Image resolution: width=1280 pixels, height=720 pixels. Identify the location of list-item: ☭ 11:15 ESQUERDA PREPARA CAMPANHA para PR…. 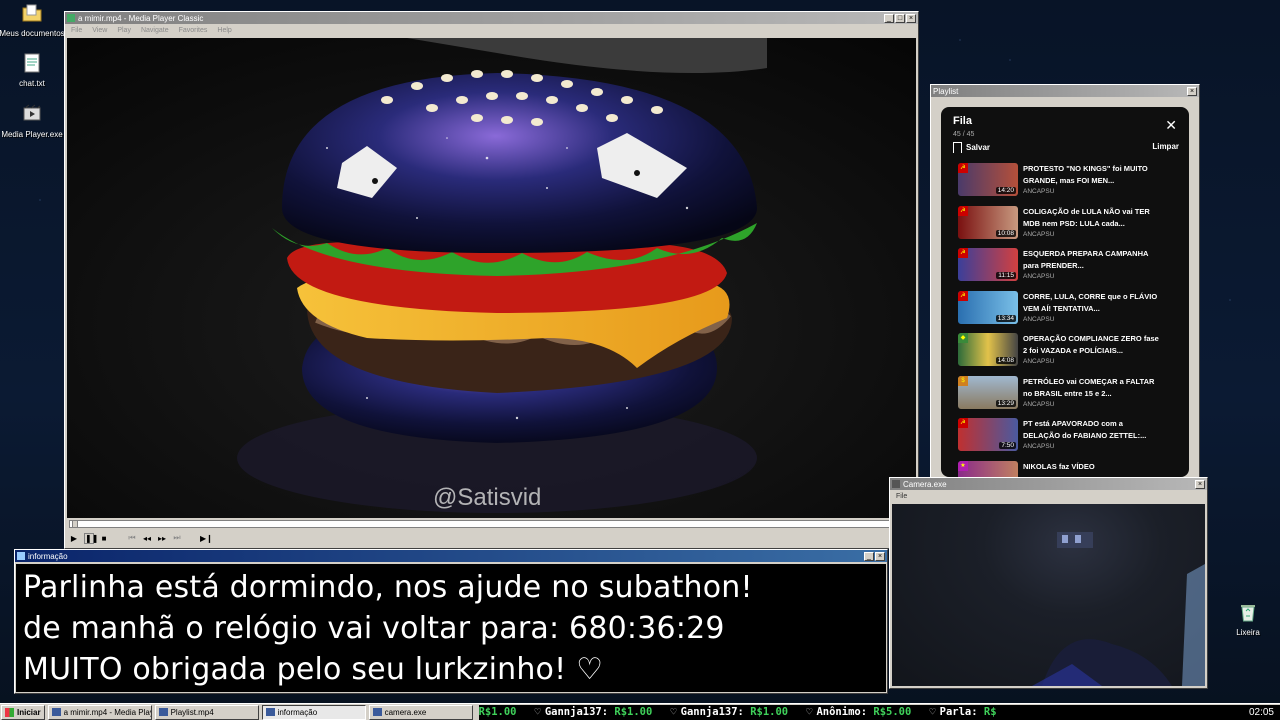
(1065, 269).